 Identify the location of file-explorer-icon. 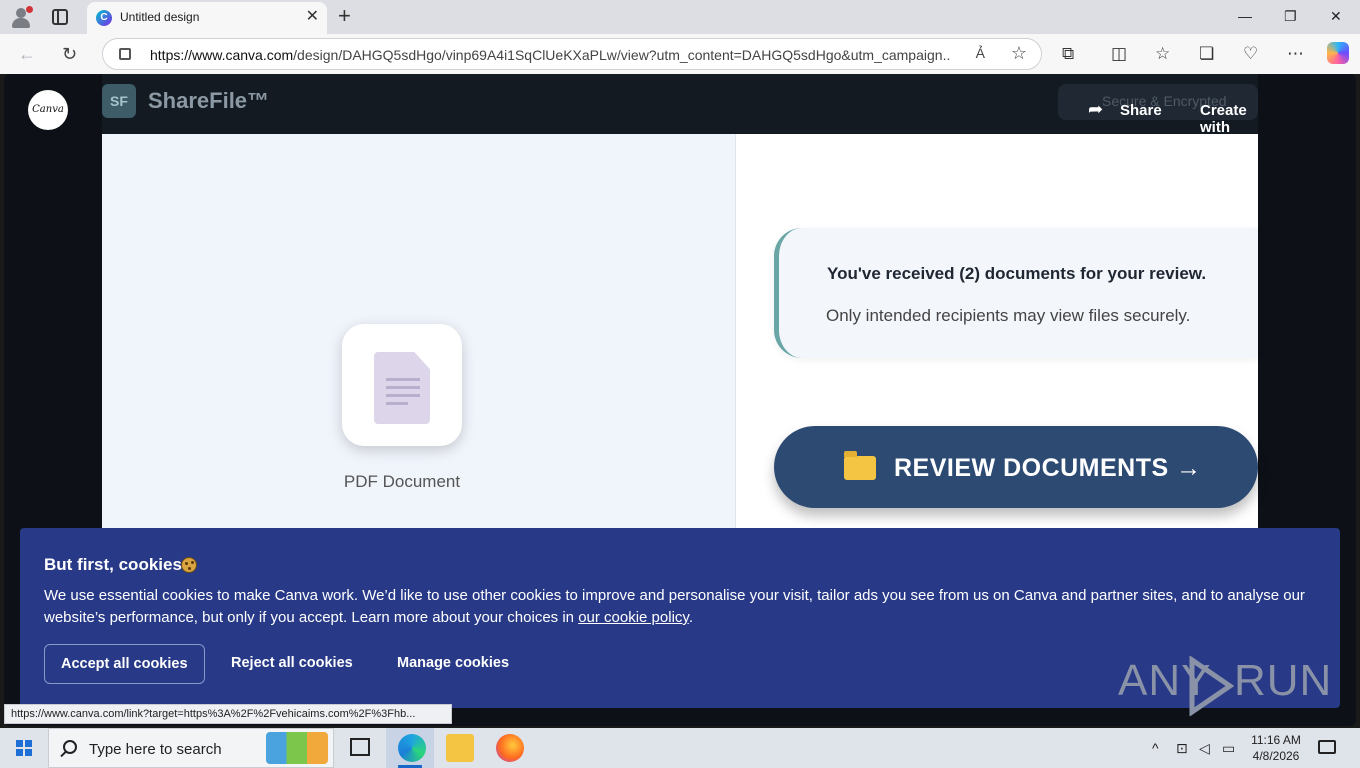
(460, 748).